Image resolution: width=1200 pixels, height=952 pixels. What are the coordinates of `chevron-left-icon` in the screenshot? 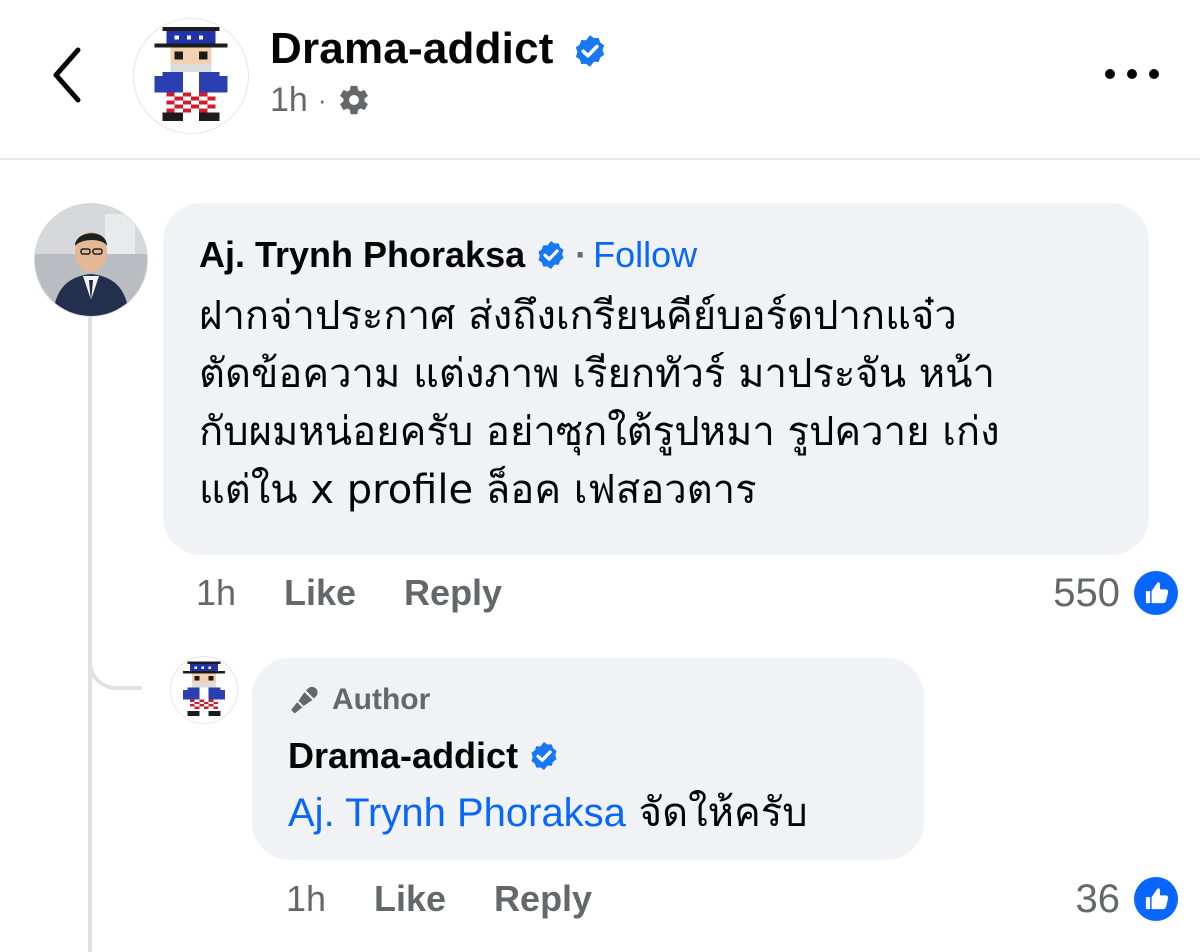 It's located at (67, 75).